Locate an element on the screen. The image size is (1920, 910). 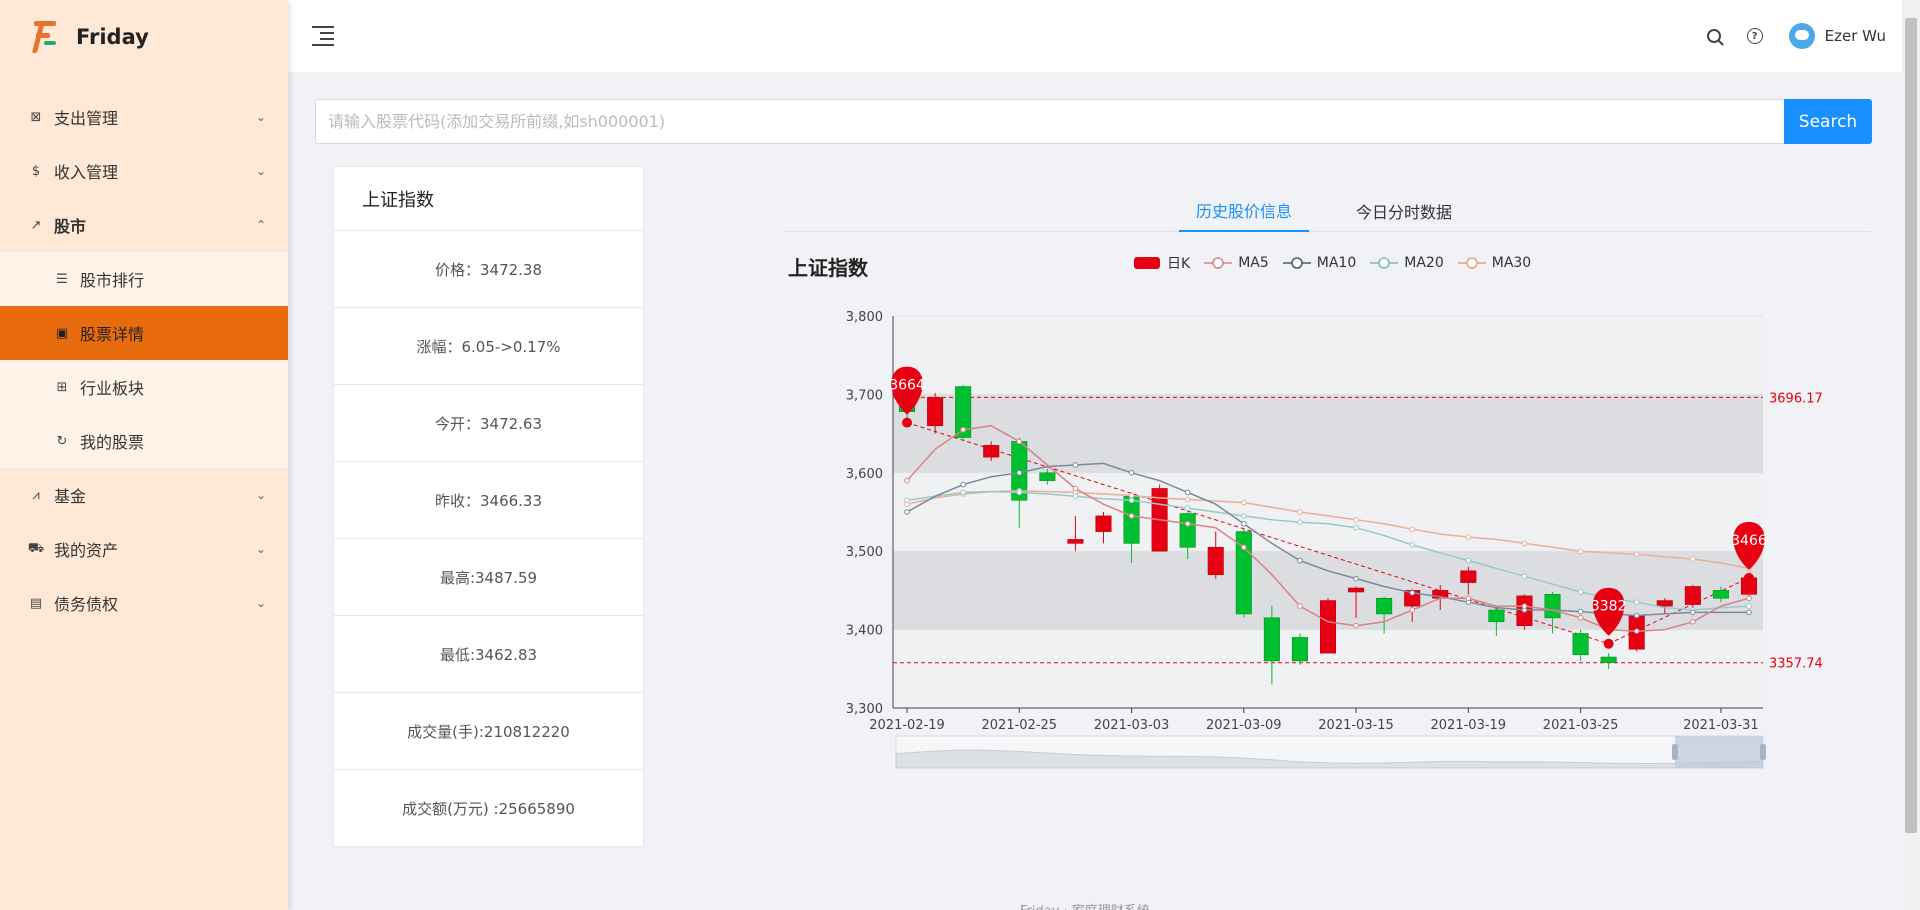
tab-intraday: 今日分时数据 is located at coordinates (1404, 211).